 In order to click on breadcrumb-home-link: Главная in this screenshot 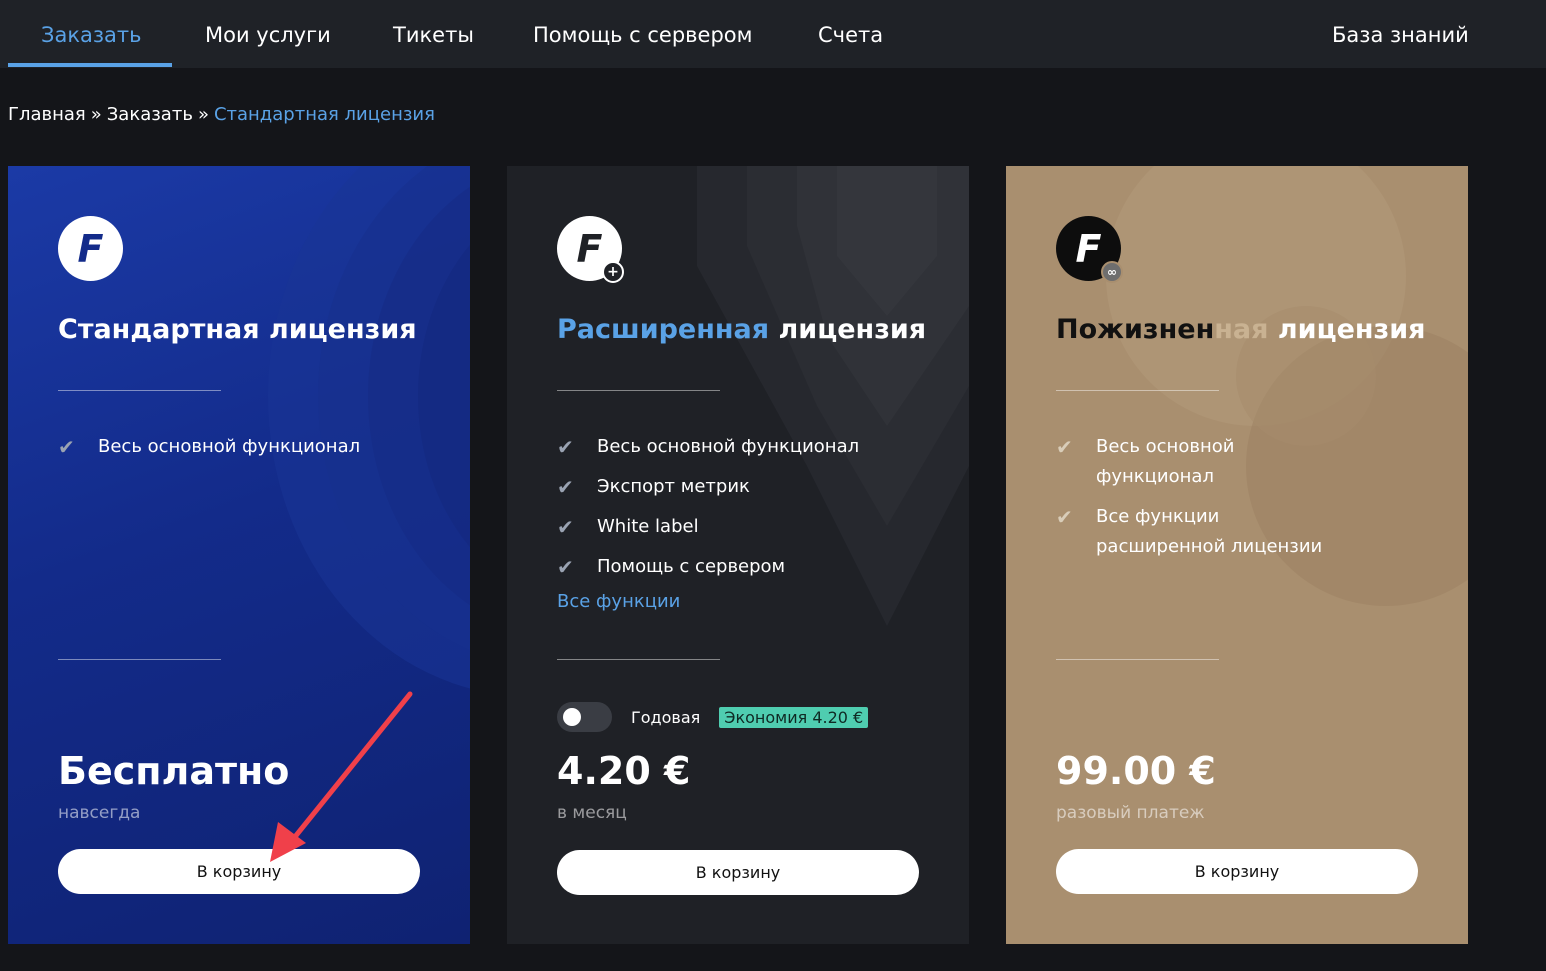, I will do `click(47, 114)`.